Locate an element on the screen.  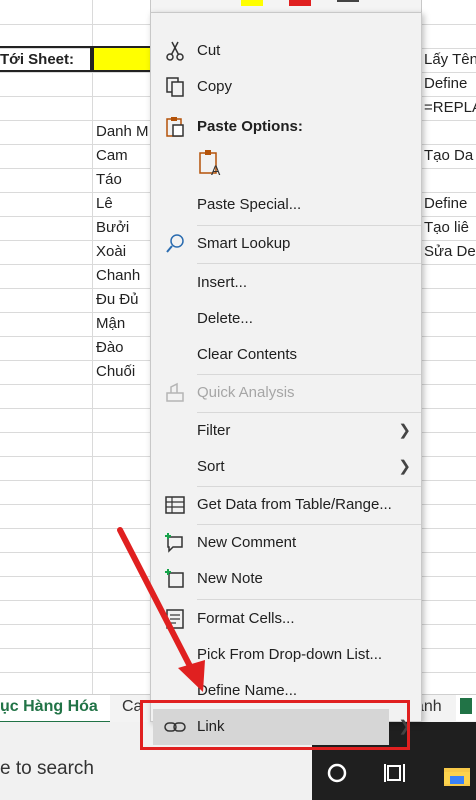
red-highlight-box is located at coordinates (275, 725).